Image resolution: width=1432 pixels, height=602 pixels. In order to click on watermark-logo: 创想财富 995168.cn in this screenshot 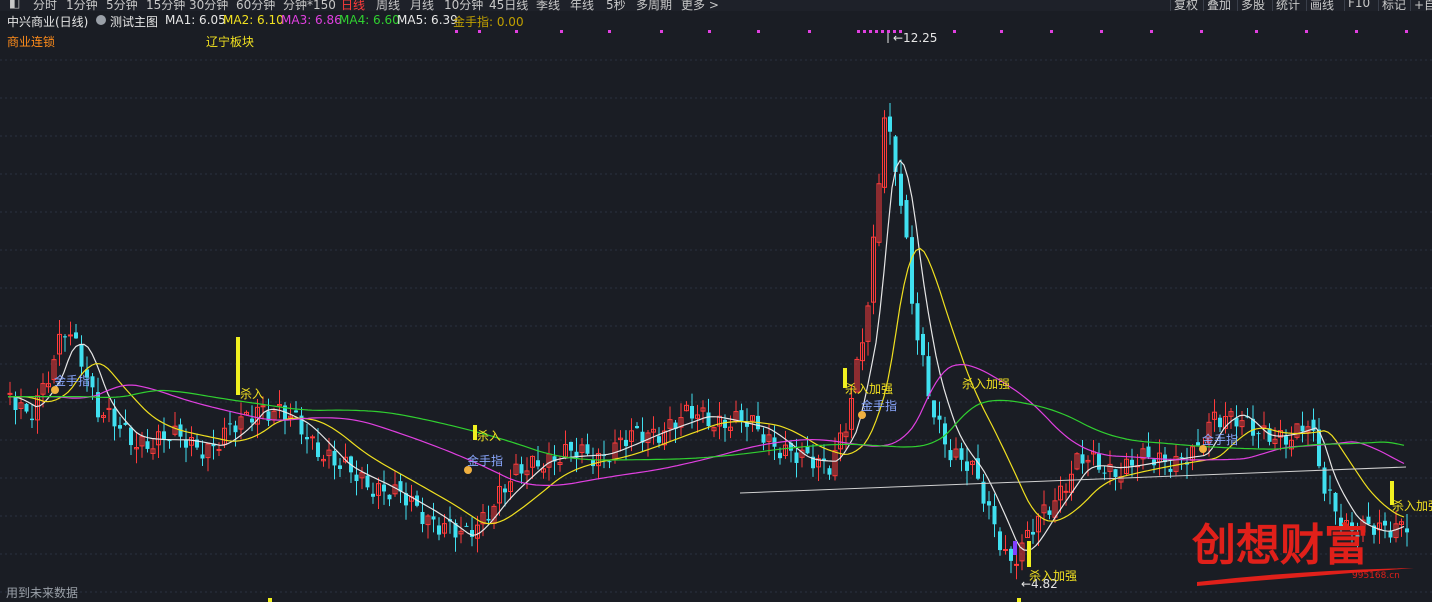, I will do `click(1303, 553)`.